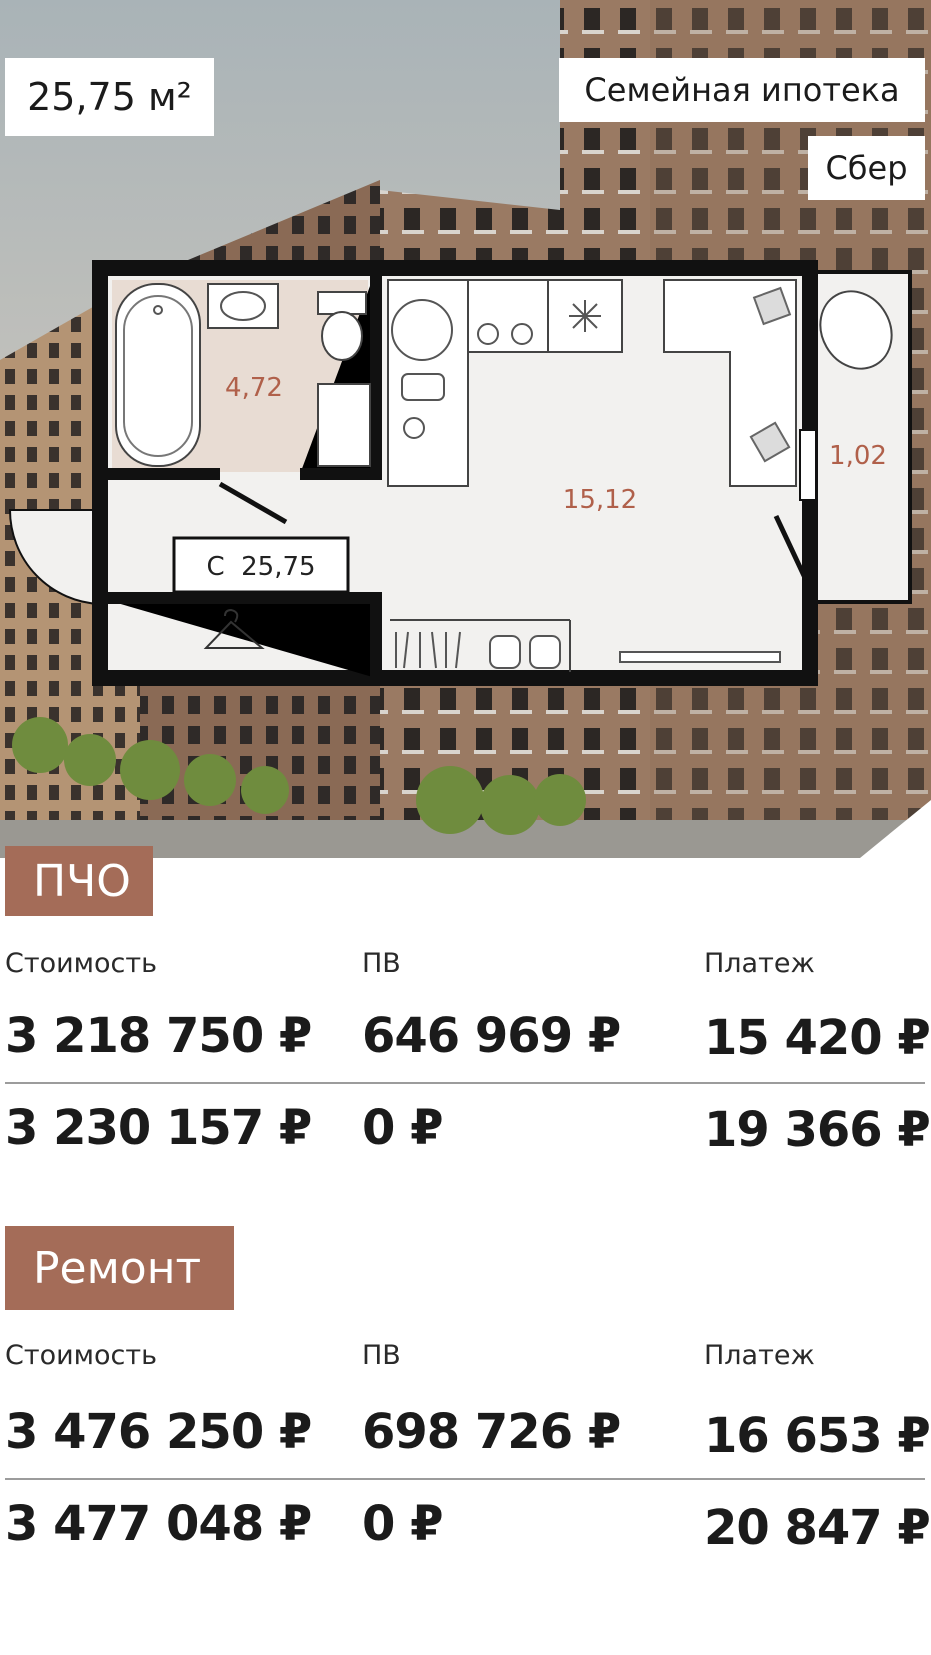 This screenshot has width=931, height=1655. Describe the element at coordinates (158, 1128) in the screenshot. I see `cost-value: 3 230 157 ₽` at that location.